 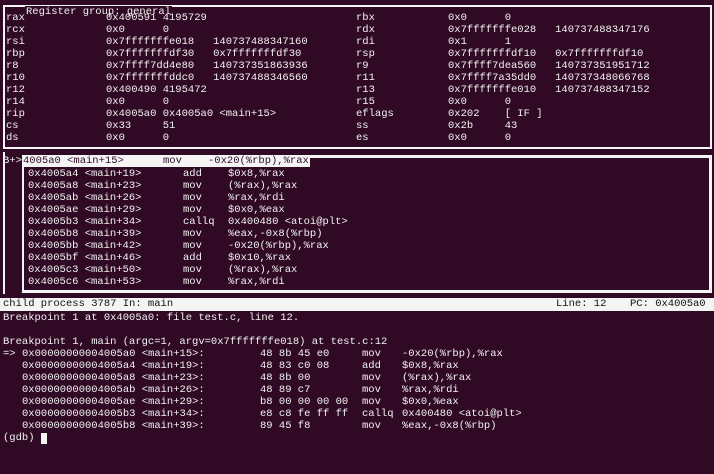 I want to click on disasm-operands: $0x0,%eax, so click(x=430, y=402).